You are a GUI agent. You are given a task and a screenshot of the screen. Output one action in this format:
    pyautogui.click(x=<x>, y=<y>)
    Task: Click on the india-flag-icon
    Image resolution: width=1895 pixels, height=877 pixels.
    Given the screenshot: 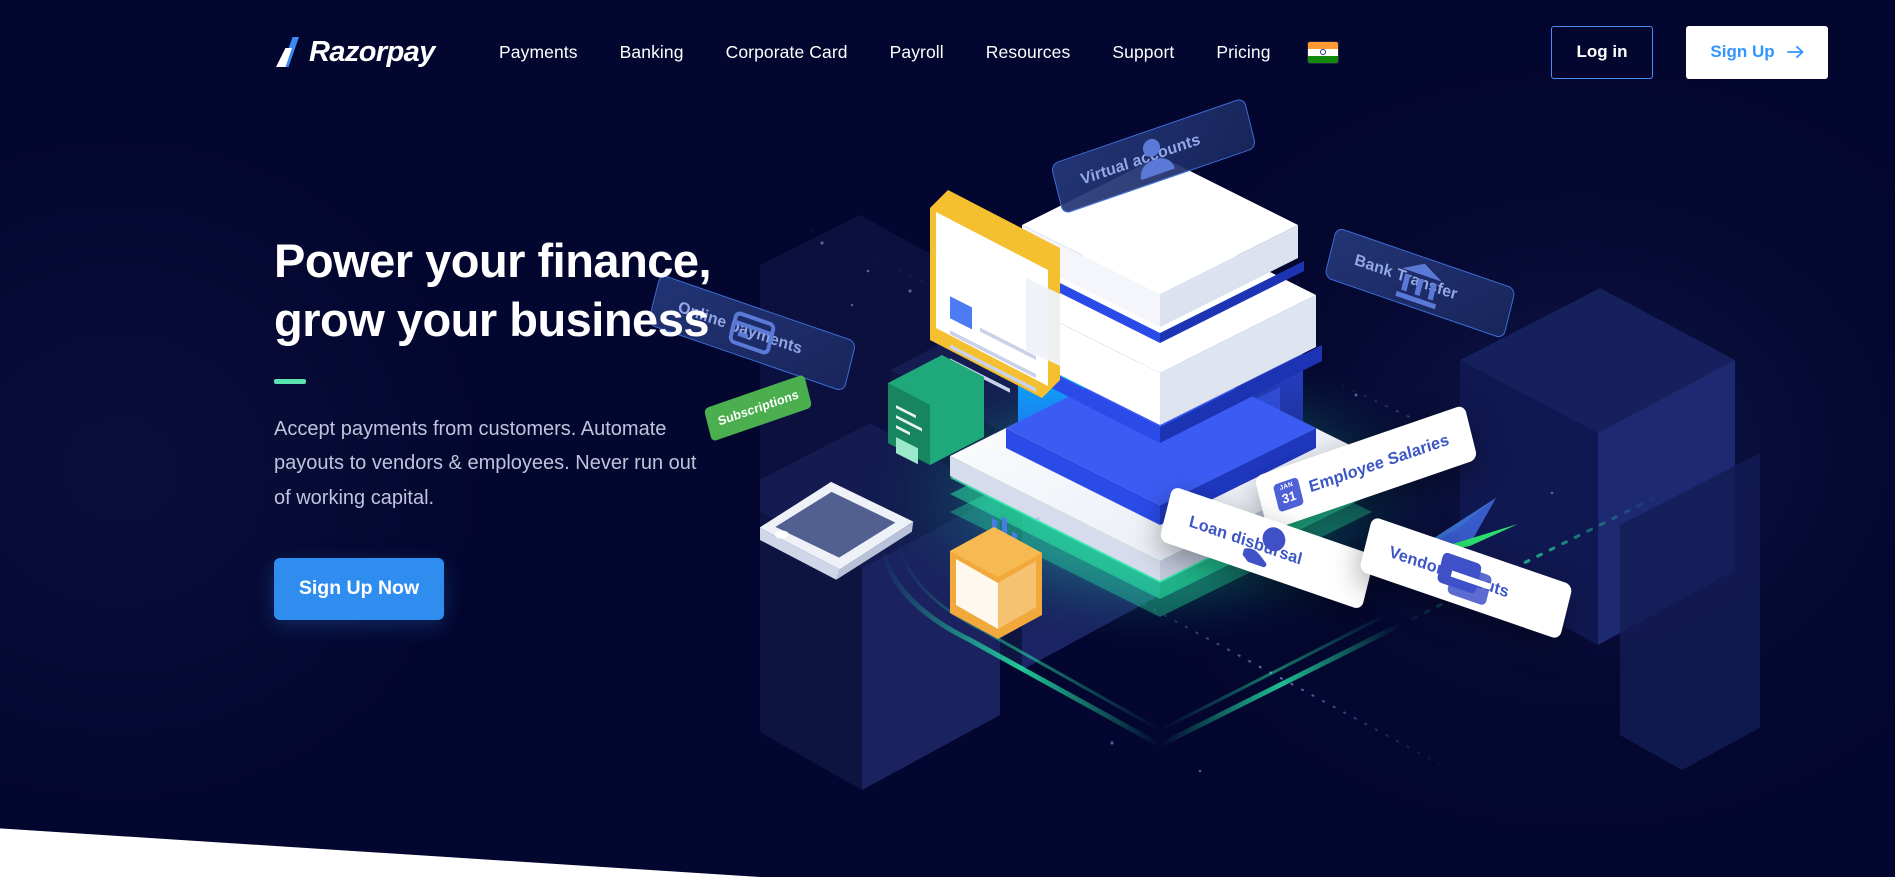 What is the action you would take?
    pyautogui.click(x=1322, y=52)
    